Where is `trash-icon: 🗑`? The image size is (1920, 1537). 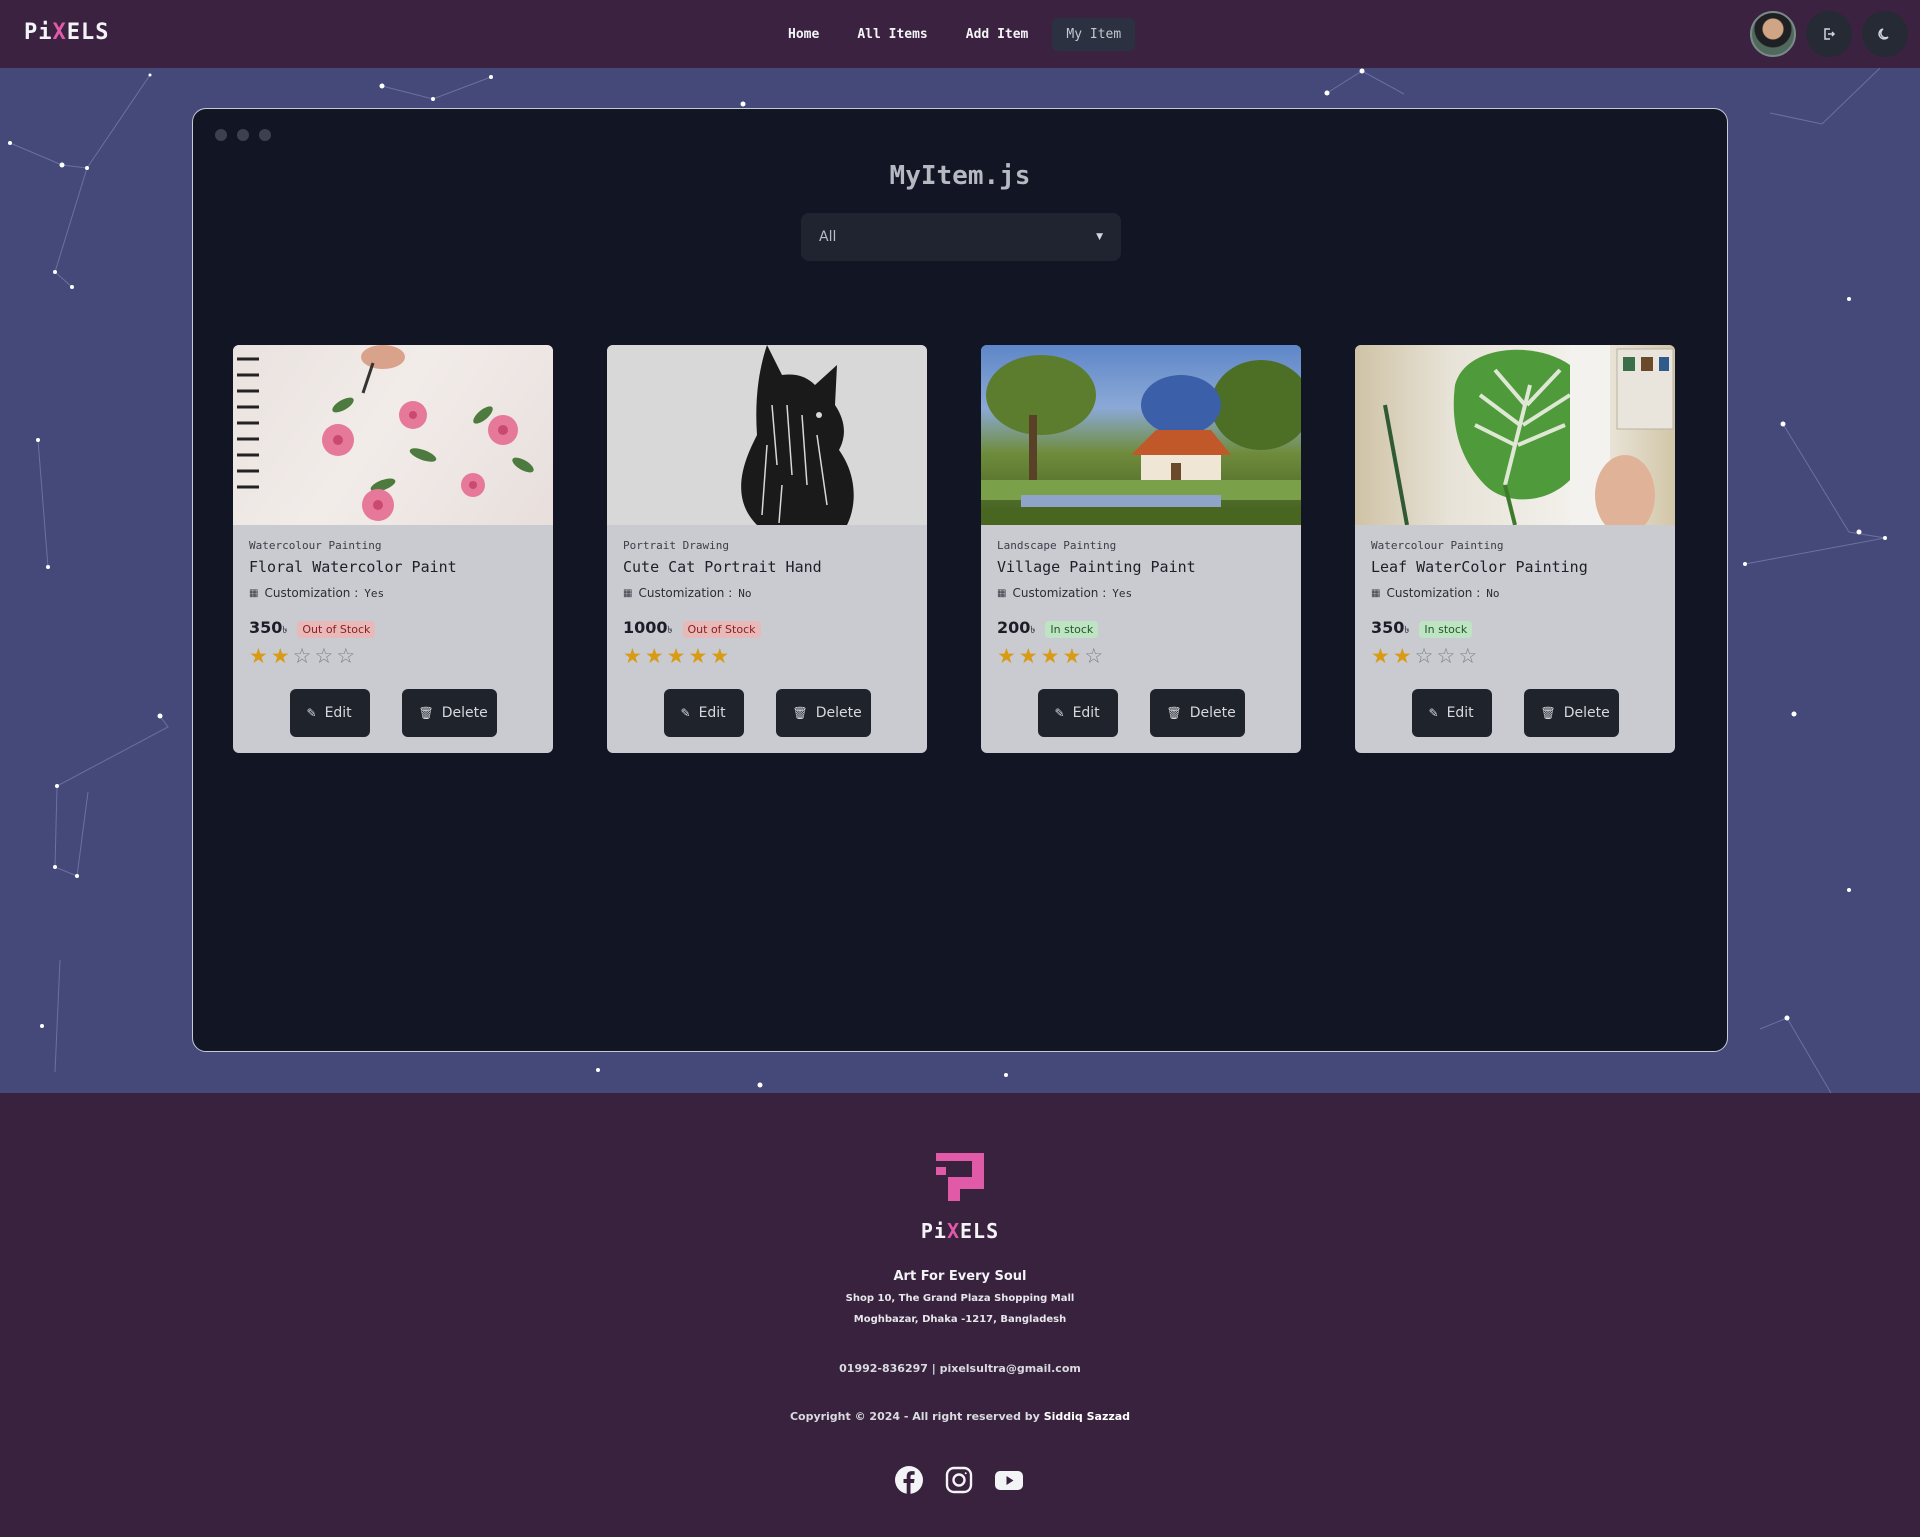
trash-icon: 🗑 is located at coordinates (1548, 713).